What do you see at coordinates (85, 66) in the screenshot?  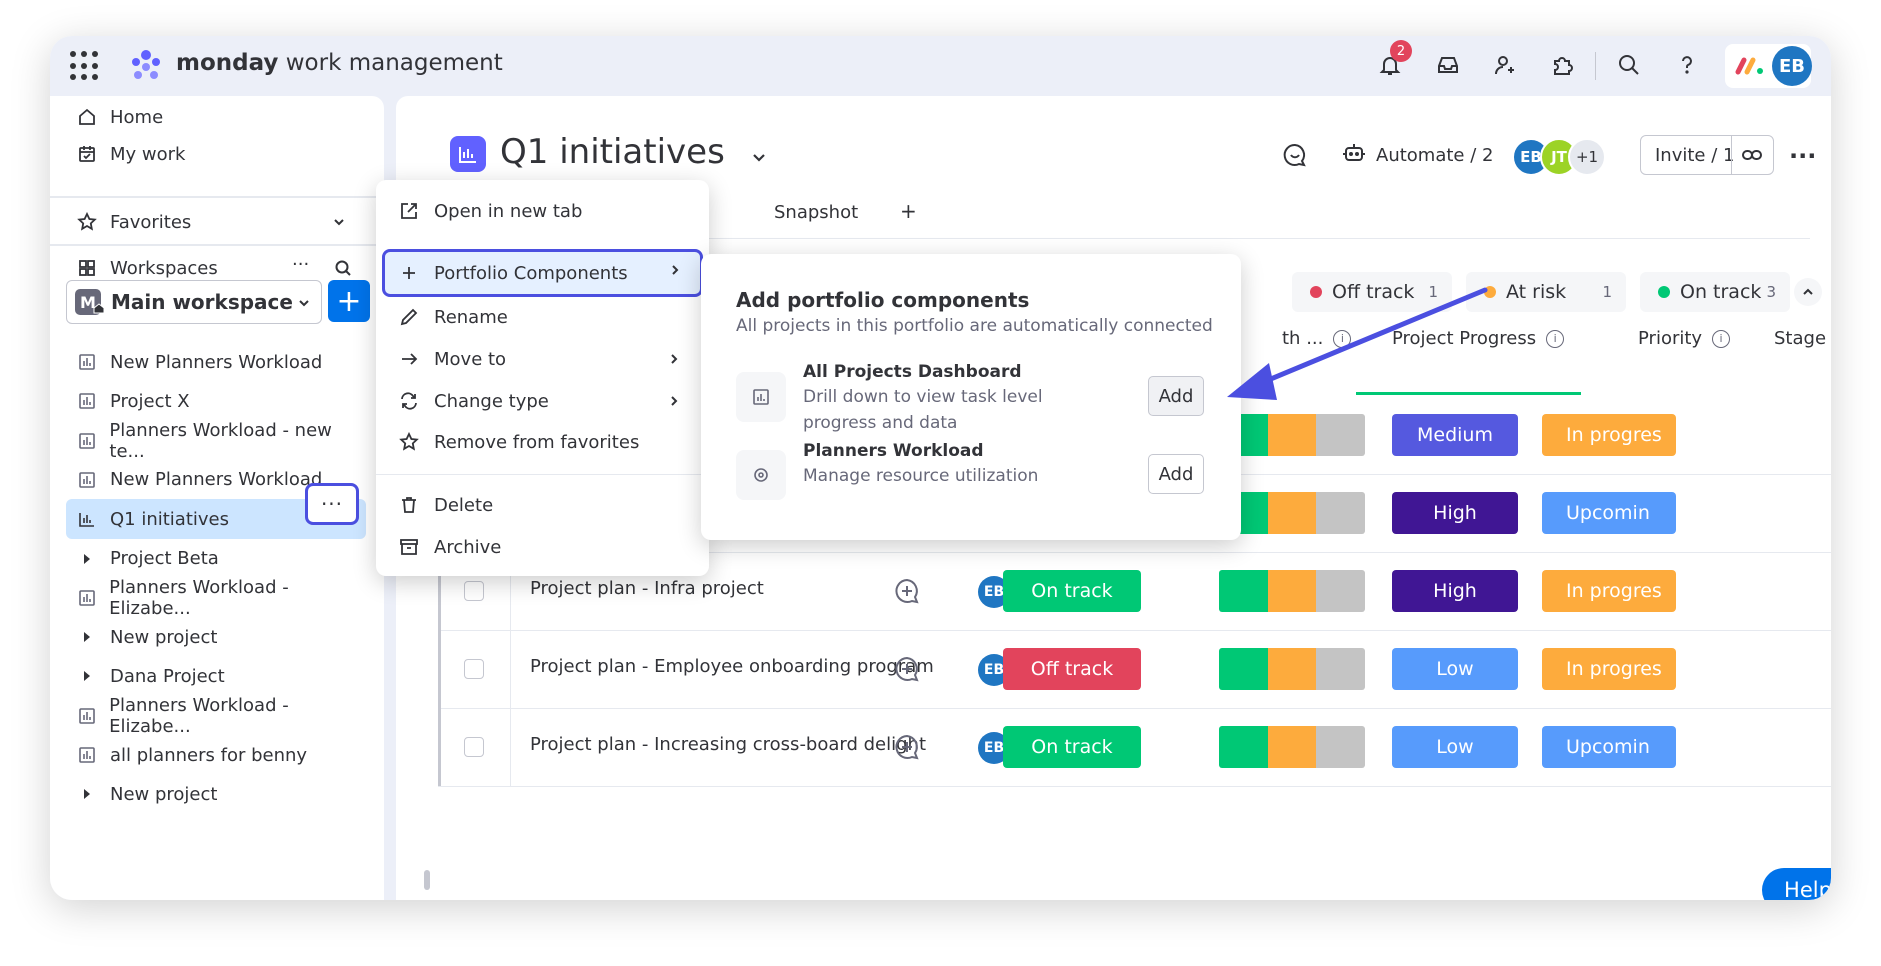 I see `app-switcher-icon` at bounding box center [85, 66].